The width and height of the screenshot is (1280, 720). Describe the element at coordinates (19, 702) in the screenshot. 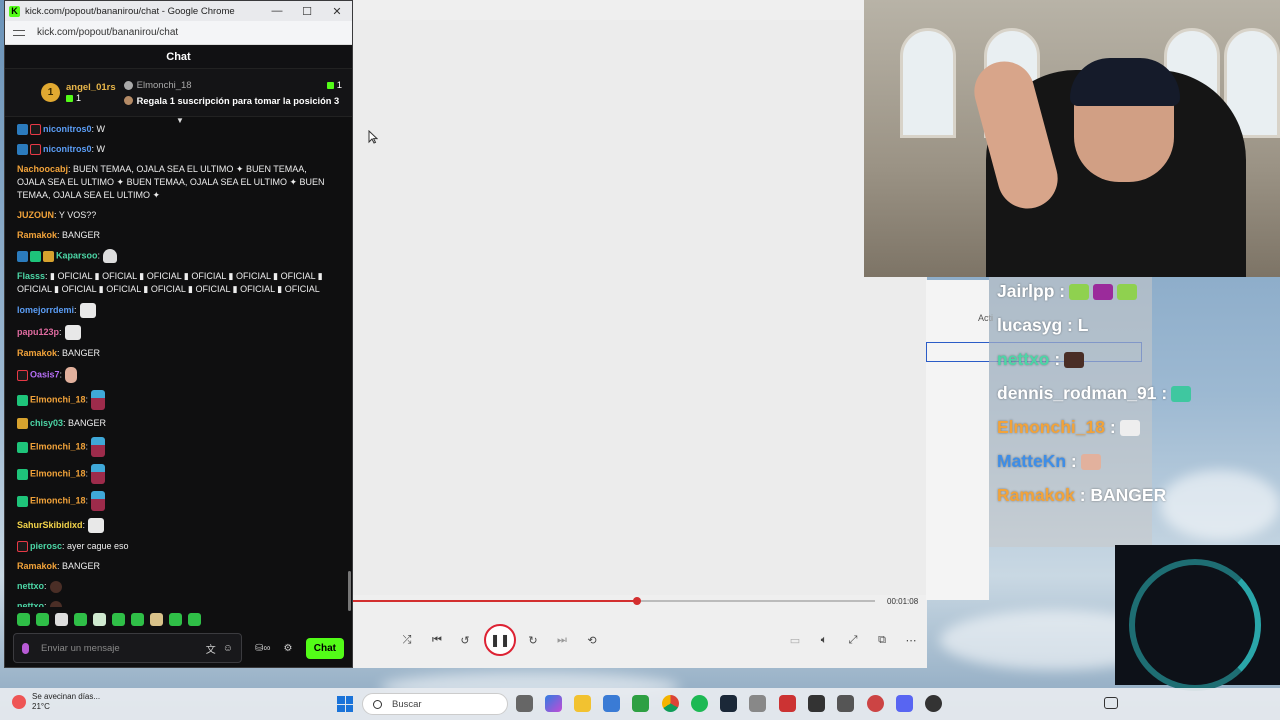

I see `weather-icon` at that location.